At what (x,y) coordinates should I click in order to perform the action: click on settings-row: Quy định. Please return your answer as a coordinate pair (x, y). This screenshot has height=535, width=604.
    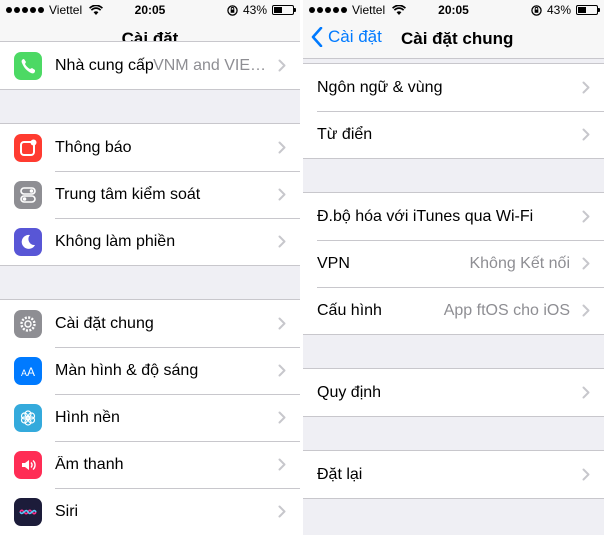
    Looking at the image, I should click on (453, 392).